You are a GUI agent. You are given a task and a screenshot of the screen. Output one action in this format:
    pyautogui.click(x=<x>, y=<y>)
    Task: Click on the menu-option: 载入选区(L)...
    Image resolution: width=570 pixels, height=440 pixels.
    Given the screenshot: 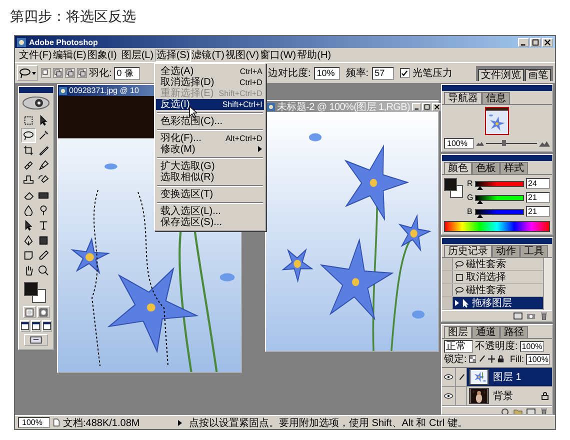 What is the action you would take?
    pyautogui.click(x=210, y=211)
    